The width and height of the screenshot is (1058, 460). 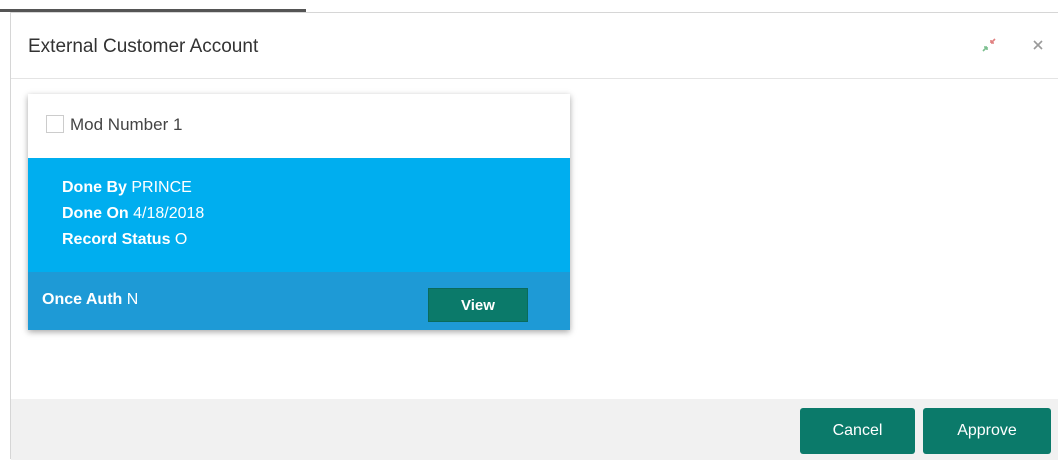 What do you see at coordinates (1038, 45) in the screenshot?
I see `close-icon` at bounding box center [1038, 45].